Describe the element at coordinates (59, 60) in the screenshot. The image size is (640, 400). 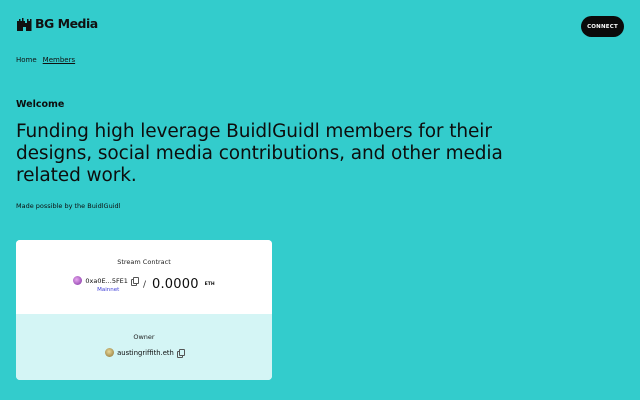
I see `breadcrumb-members: Members` at that location.